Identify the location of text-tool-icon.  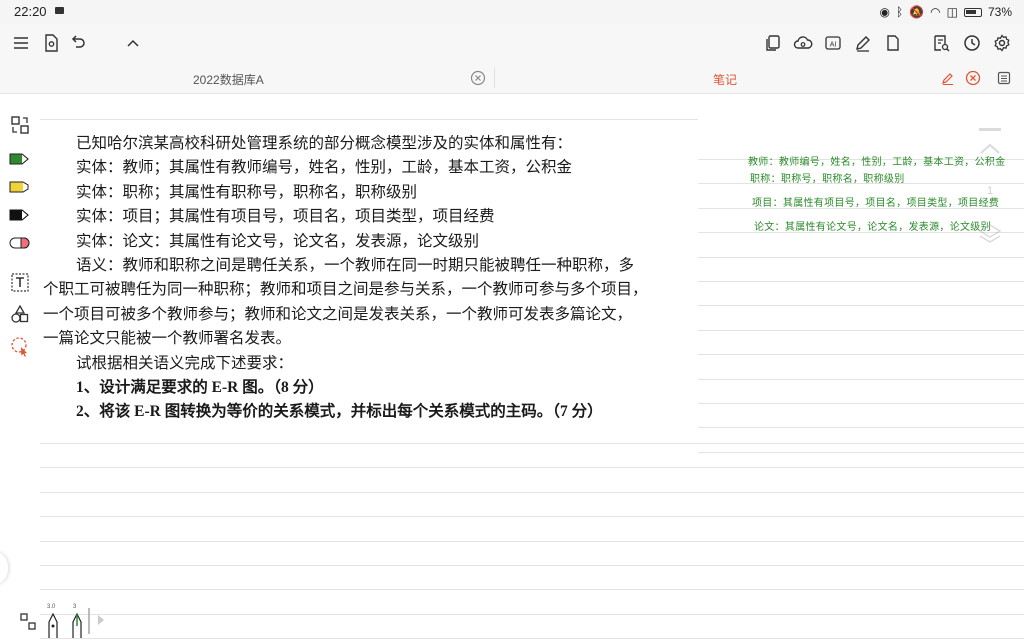
(20, 283).